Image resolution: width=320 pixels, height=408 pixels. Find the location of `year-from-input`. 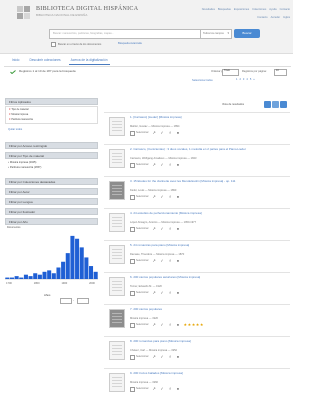

year-from-input is located at coordinates (66, 301).